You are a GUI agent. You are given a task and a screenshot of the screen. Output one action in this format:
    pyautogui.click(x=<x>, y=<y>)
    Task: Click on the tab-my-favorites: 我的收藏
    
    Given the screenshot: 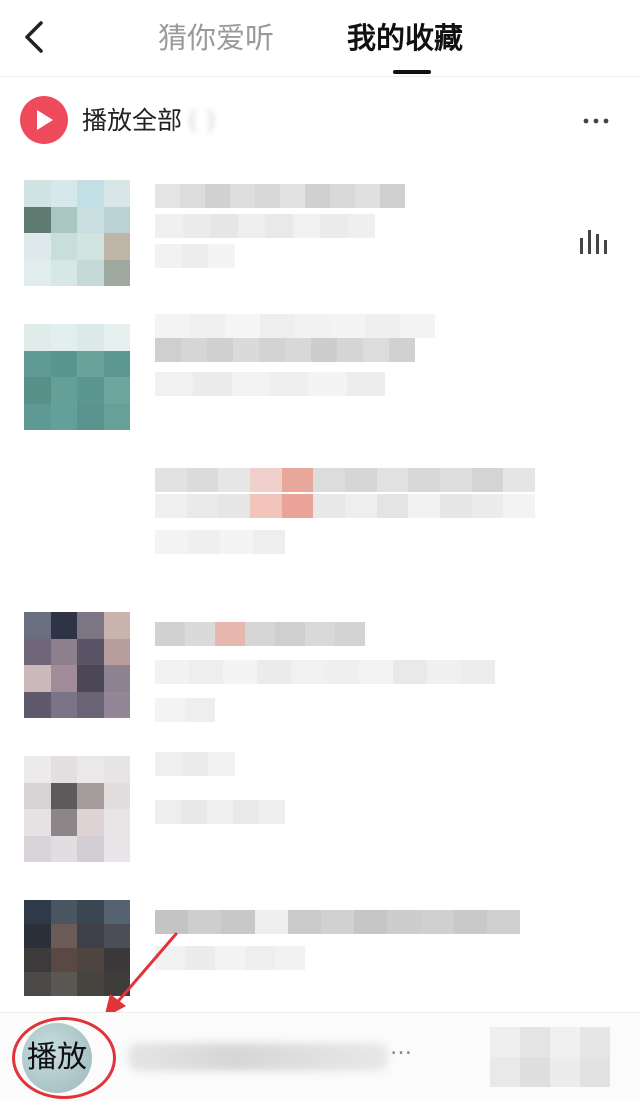 What is the action you would take?
    pyautogui.click(x=405, y=38)
    